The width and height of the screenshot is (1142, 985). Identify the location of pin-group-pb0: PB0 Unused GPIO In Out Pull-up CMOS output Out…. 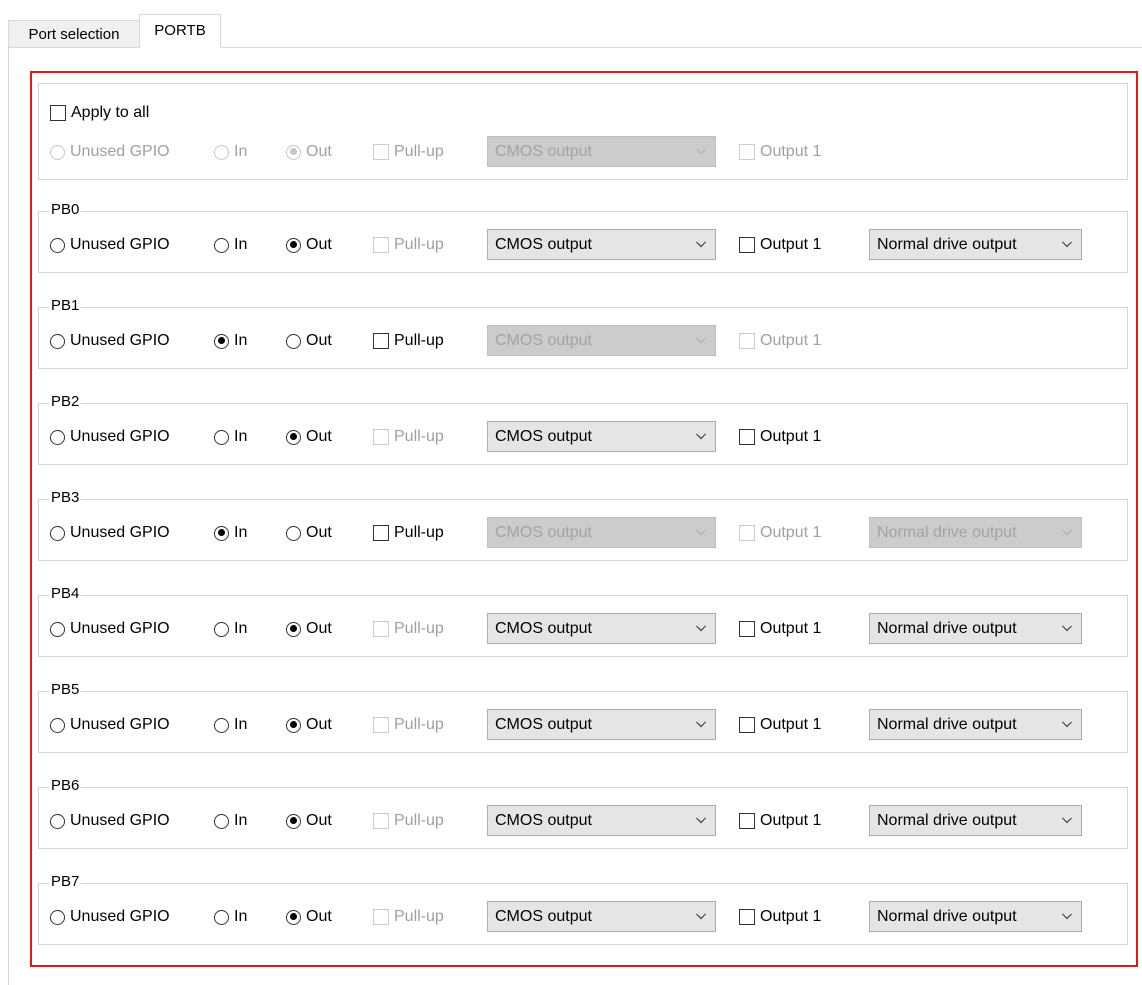
(583, 237).